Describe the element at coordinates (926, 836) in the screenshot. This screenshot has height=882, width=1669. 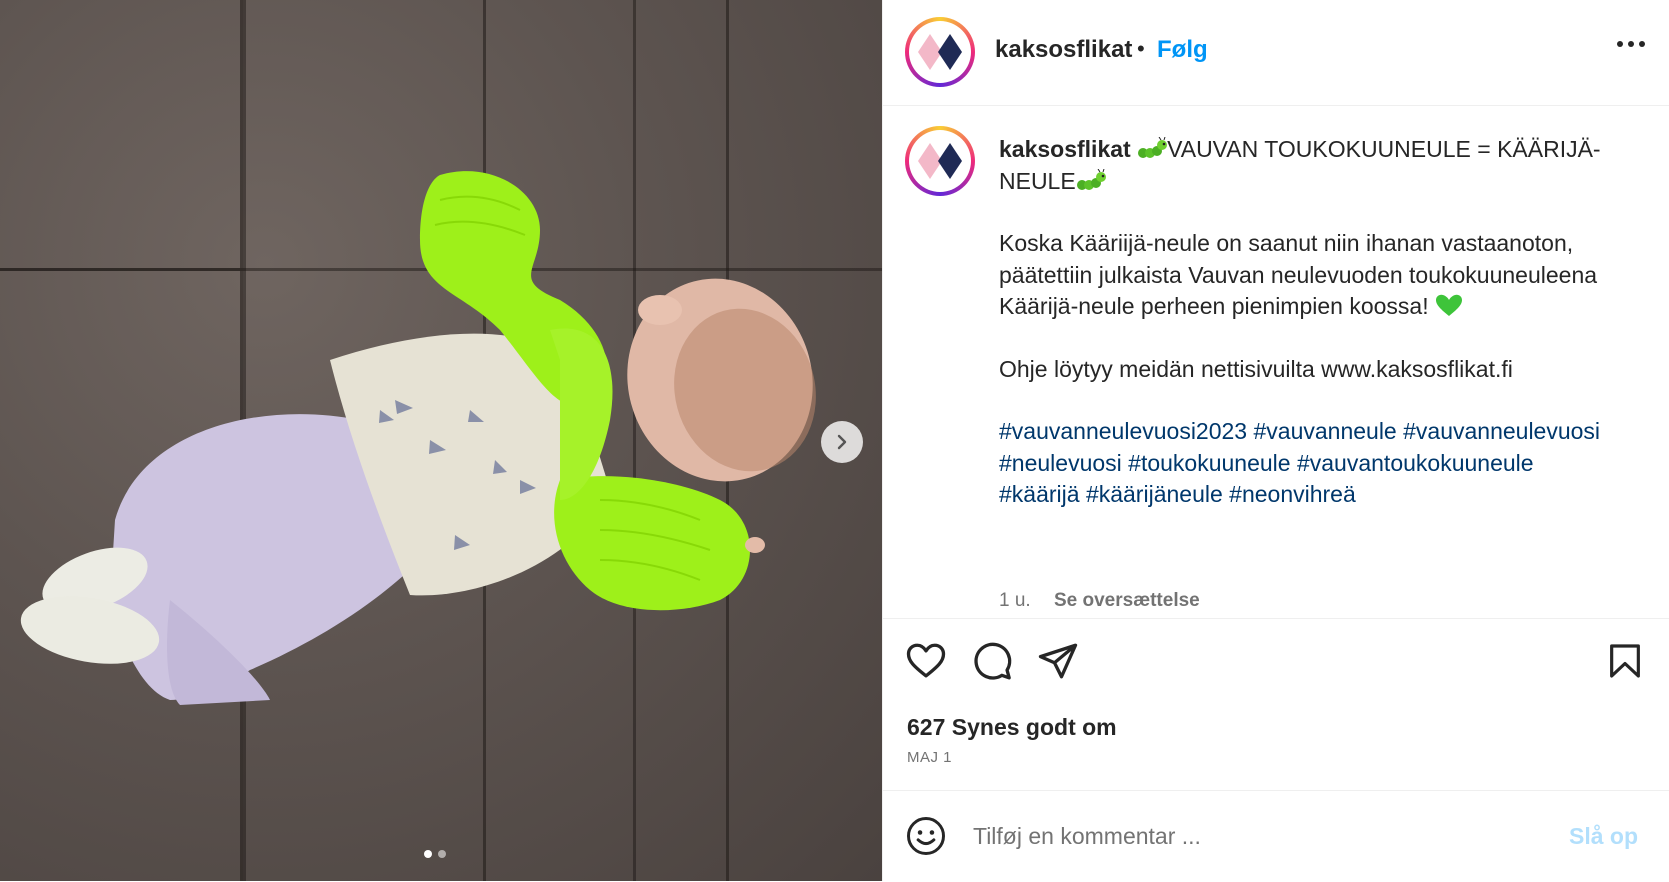
I see `emoji-icon` at that location.